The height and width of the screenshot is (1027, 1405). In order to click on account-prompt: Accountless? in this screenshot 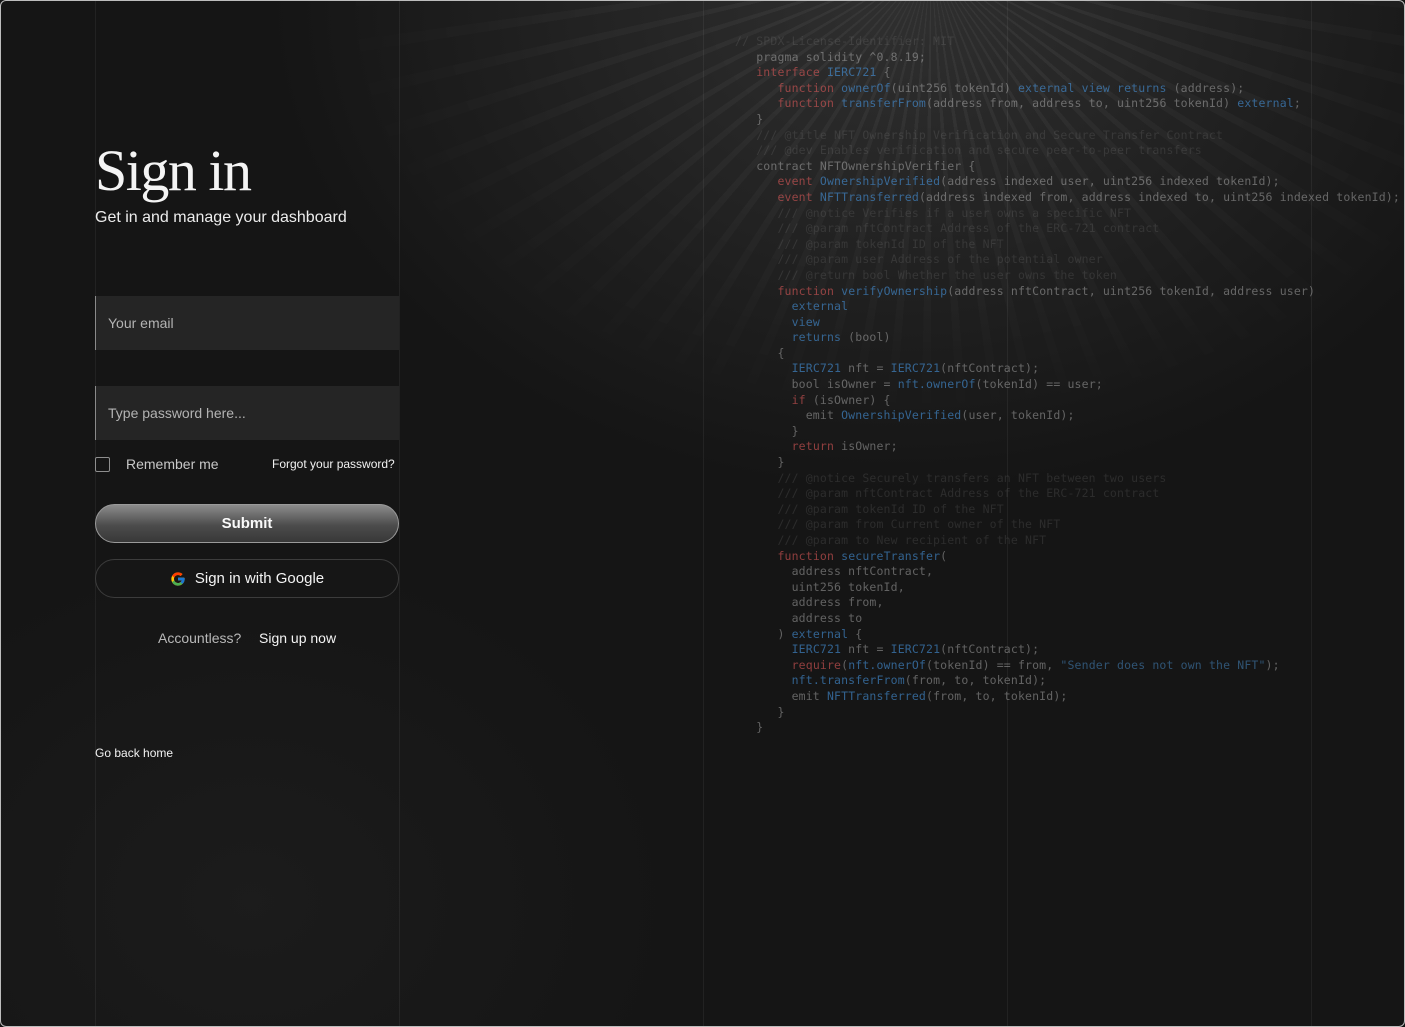, I will do `click(200, 638)`.